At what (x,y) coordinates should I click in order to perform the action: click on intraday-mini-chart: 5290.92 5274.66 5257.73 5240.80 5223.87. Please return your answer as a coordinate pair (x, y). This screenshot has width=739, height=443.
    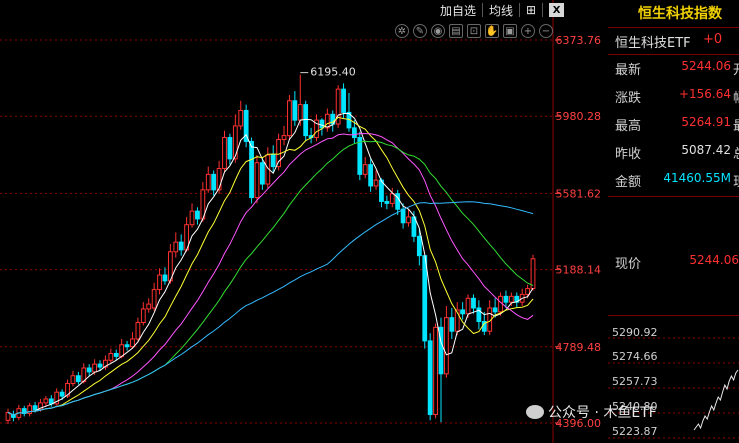
    Looking at the image, I should click on (673, 381).